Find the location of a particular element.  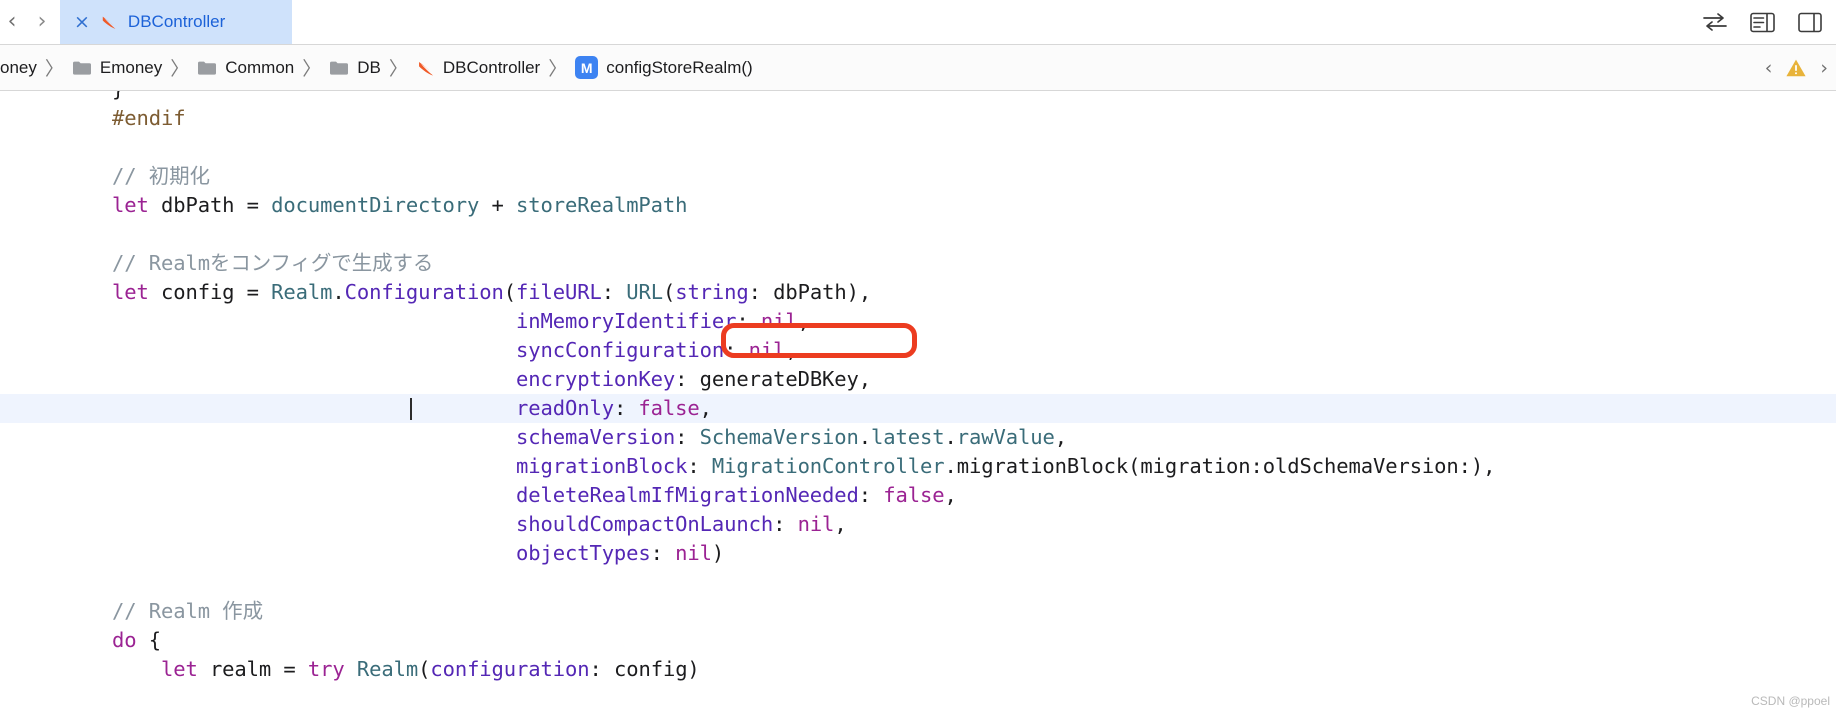

code-line: } is located at coordinates (918, 97).